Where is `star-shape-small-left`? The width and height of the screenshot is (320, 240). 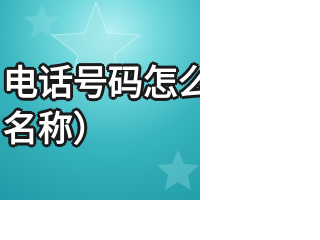 star-shape-small-left is located at coordinates (42, 21).